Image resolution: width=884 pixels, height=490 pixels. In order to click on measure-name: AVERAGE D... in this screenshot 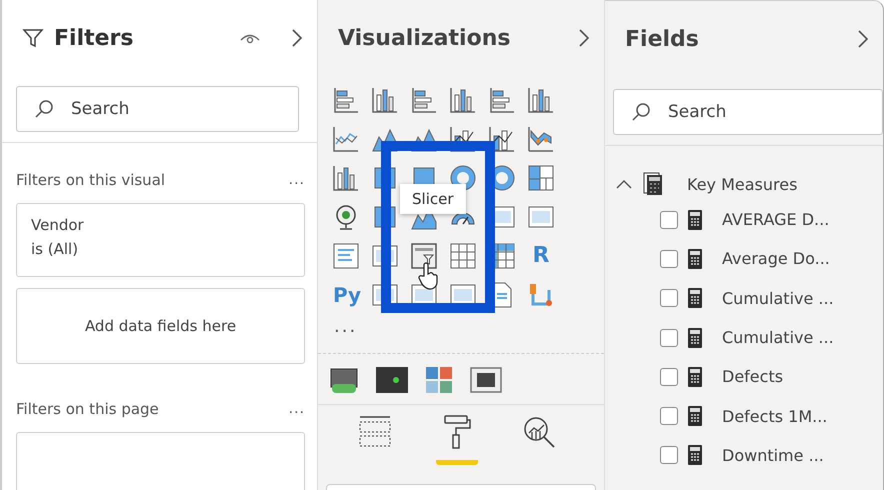, I will do `click(776, 220)`.